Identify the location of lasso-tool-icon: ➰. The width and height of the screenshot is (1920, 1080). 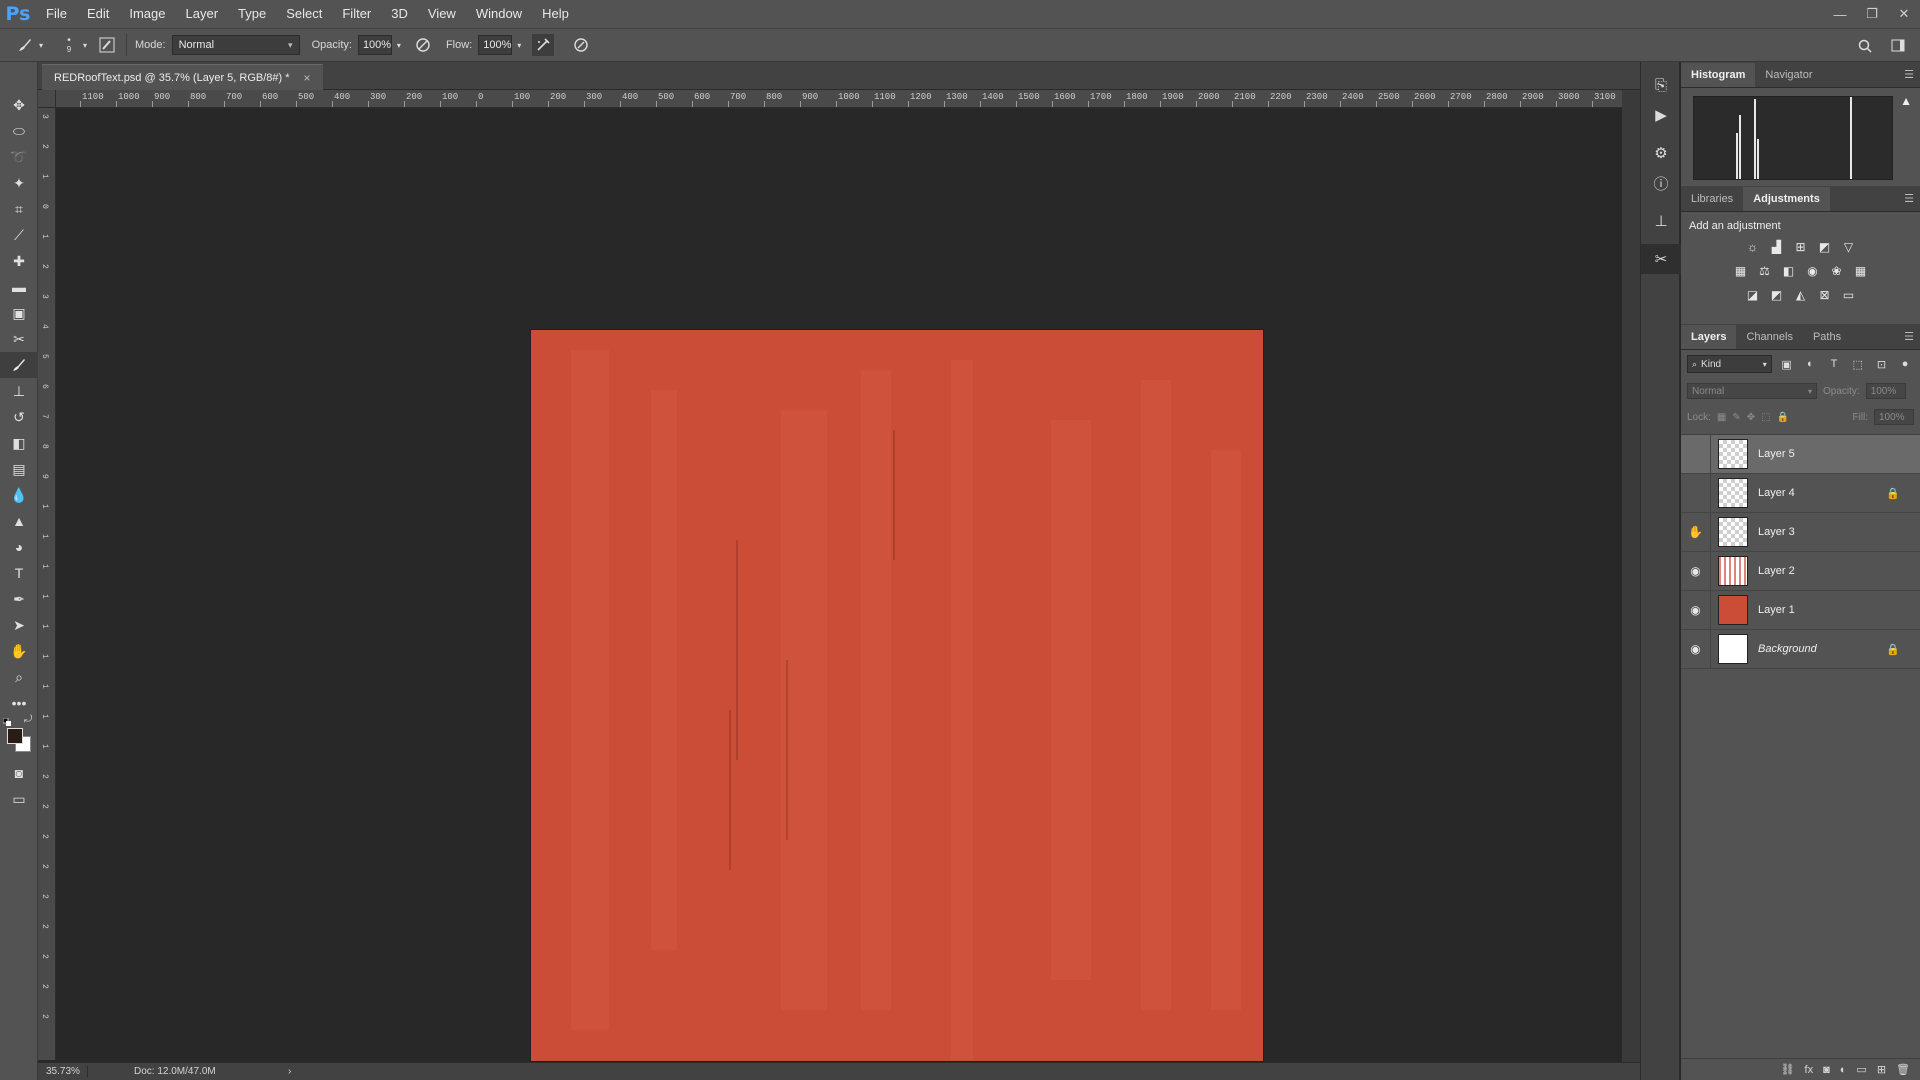
(19, 157).